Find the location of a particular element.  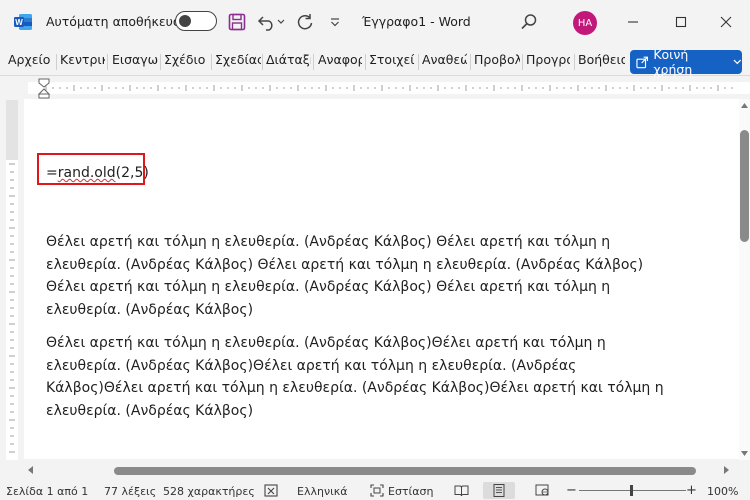

focus-icon is located at coordinates (377, 490).